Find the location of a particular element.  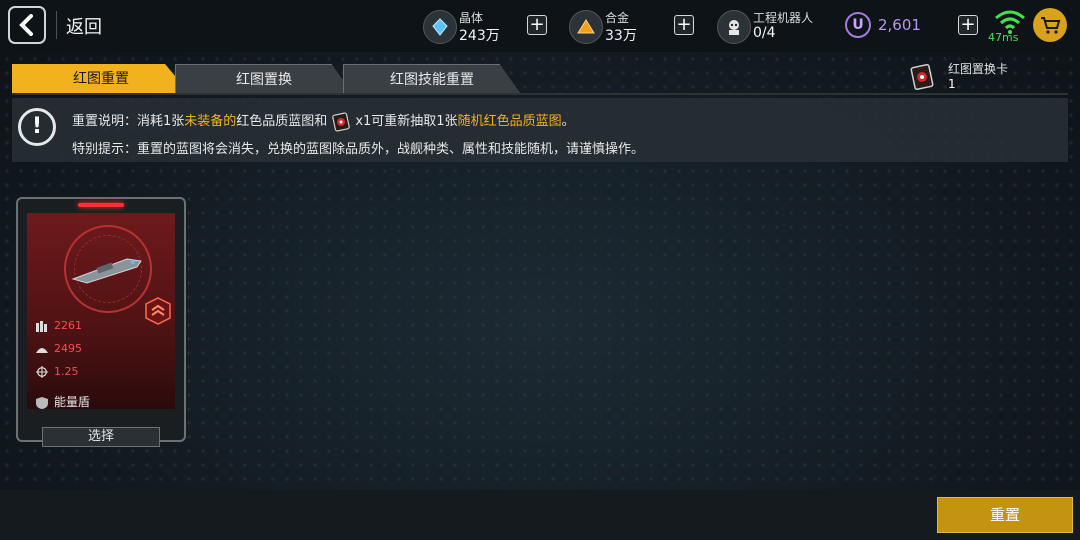

stat-value: 2261 is located at coordinates (68, 325).